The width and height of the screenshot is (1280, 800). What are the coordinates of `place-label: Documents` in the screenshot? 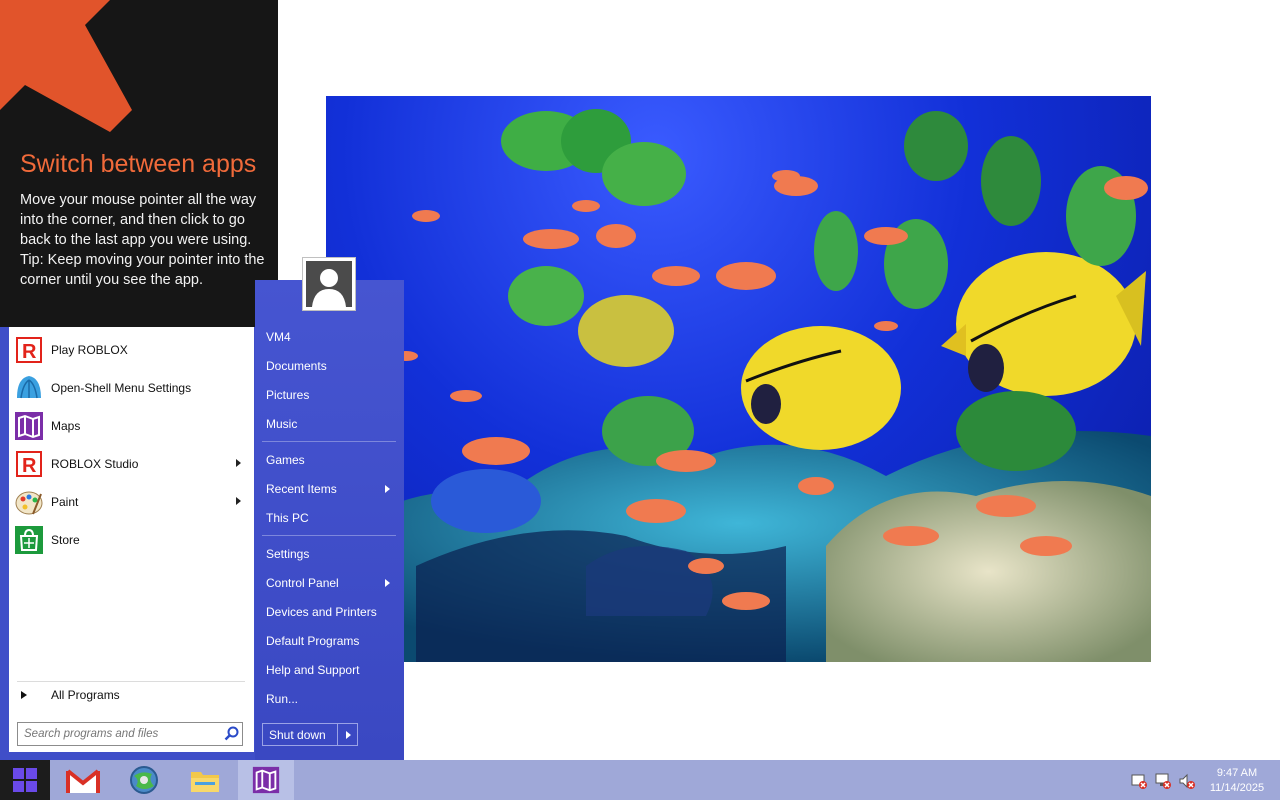 It's located at (296, 366).